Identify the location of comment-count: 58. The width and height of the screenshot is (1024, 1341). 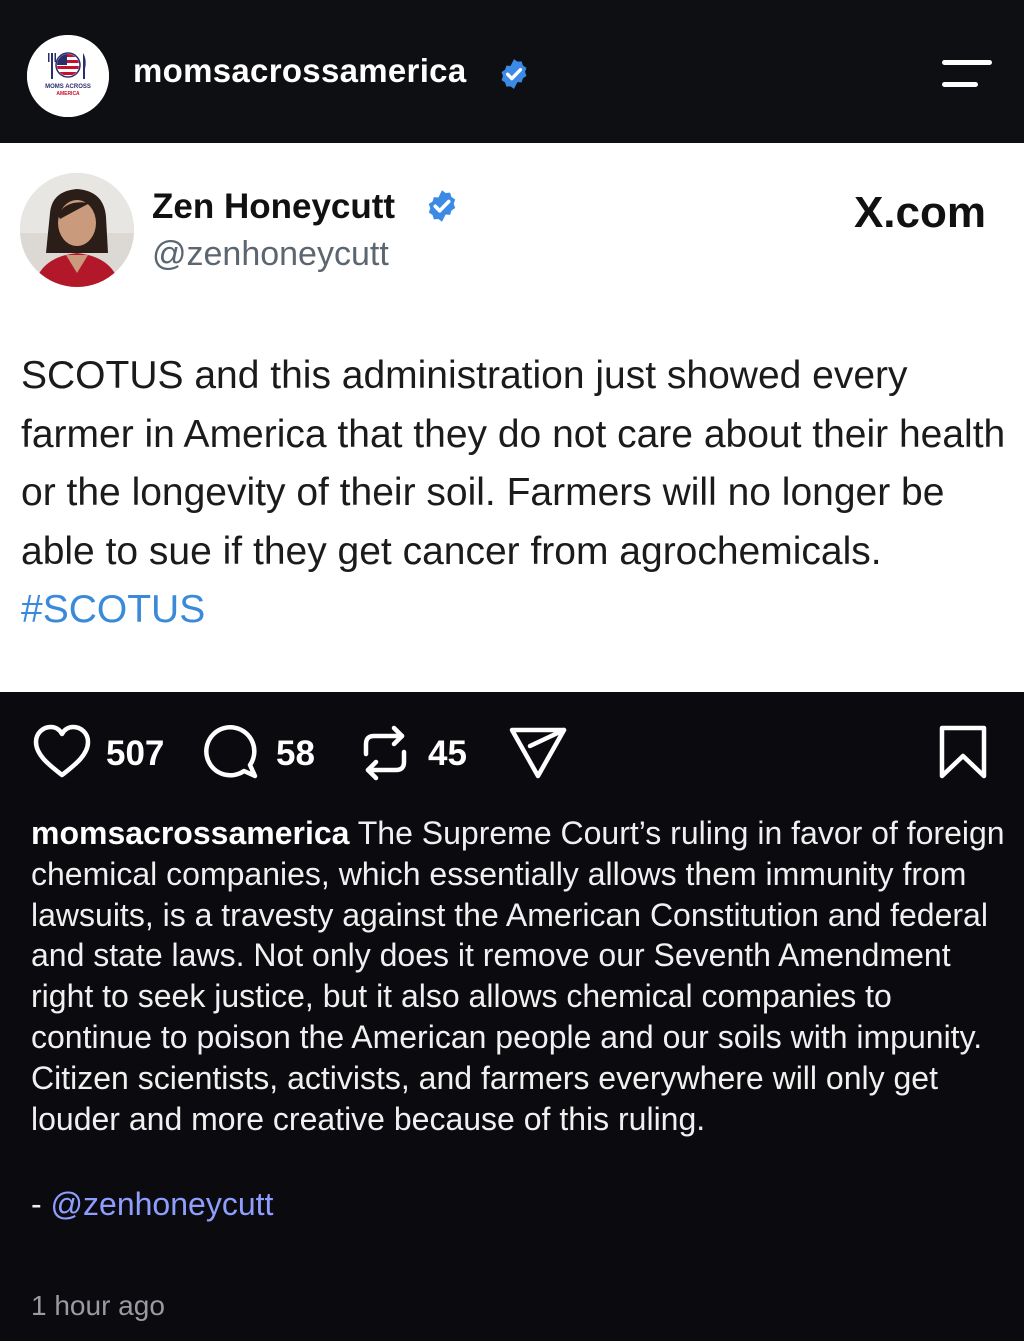
(295, 753).